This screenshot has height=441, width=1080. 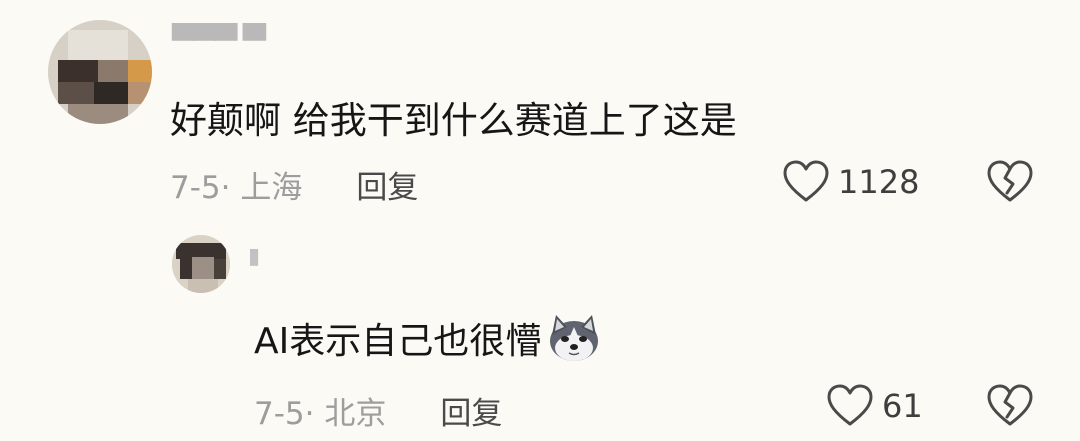 I want to click on like-count: 61, so click(x=902, y=406).